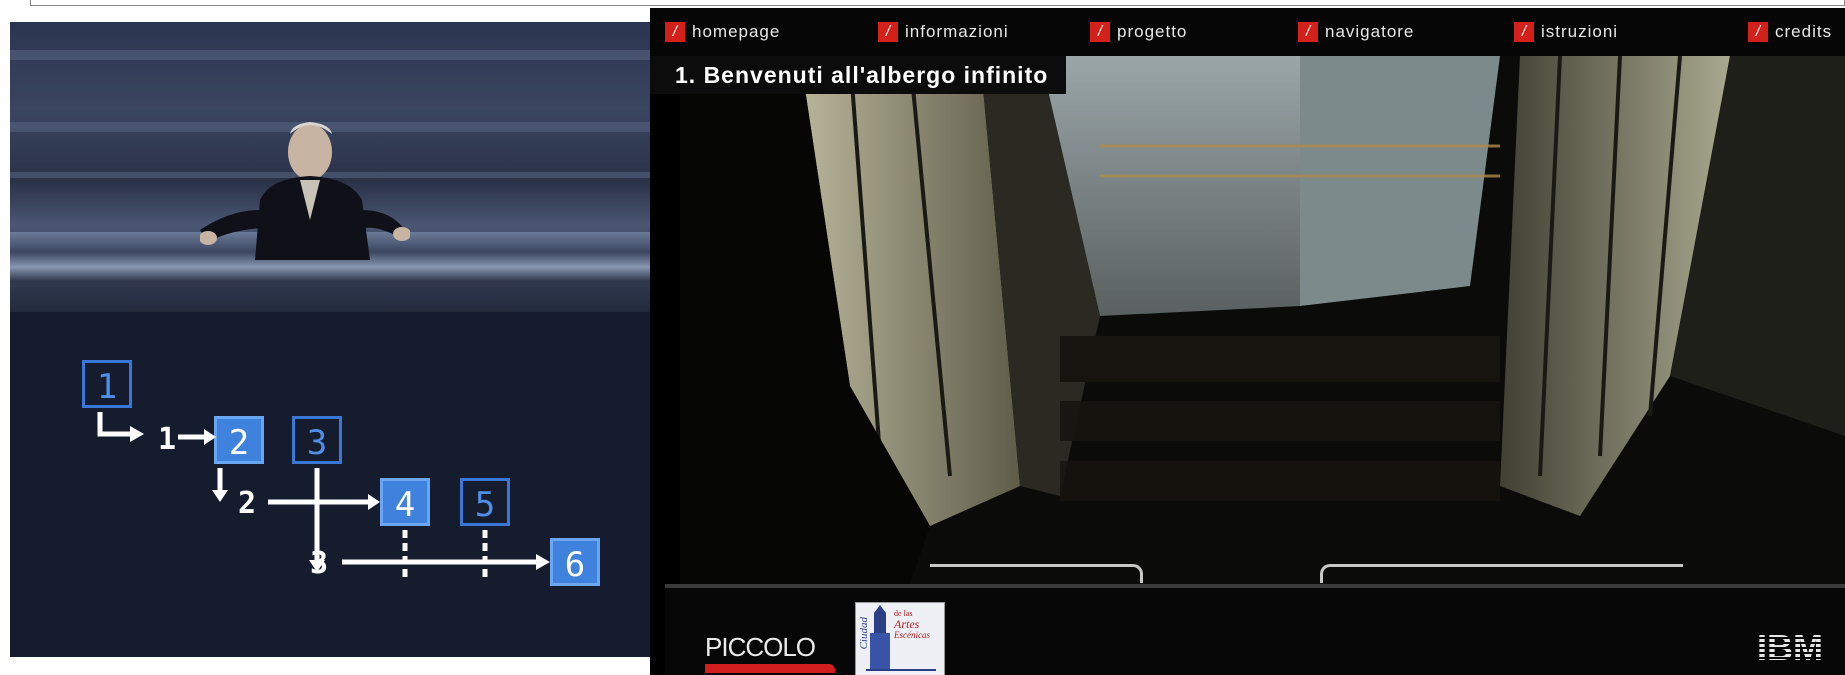  I want to click on chapter-title-bar: 1. Benvenuti all'albergo infinito, so click(858, 75).